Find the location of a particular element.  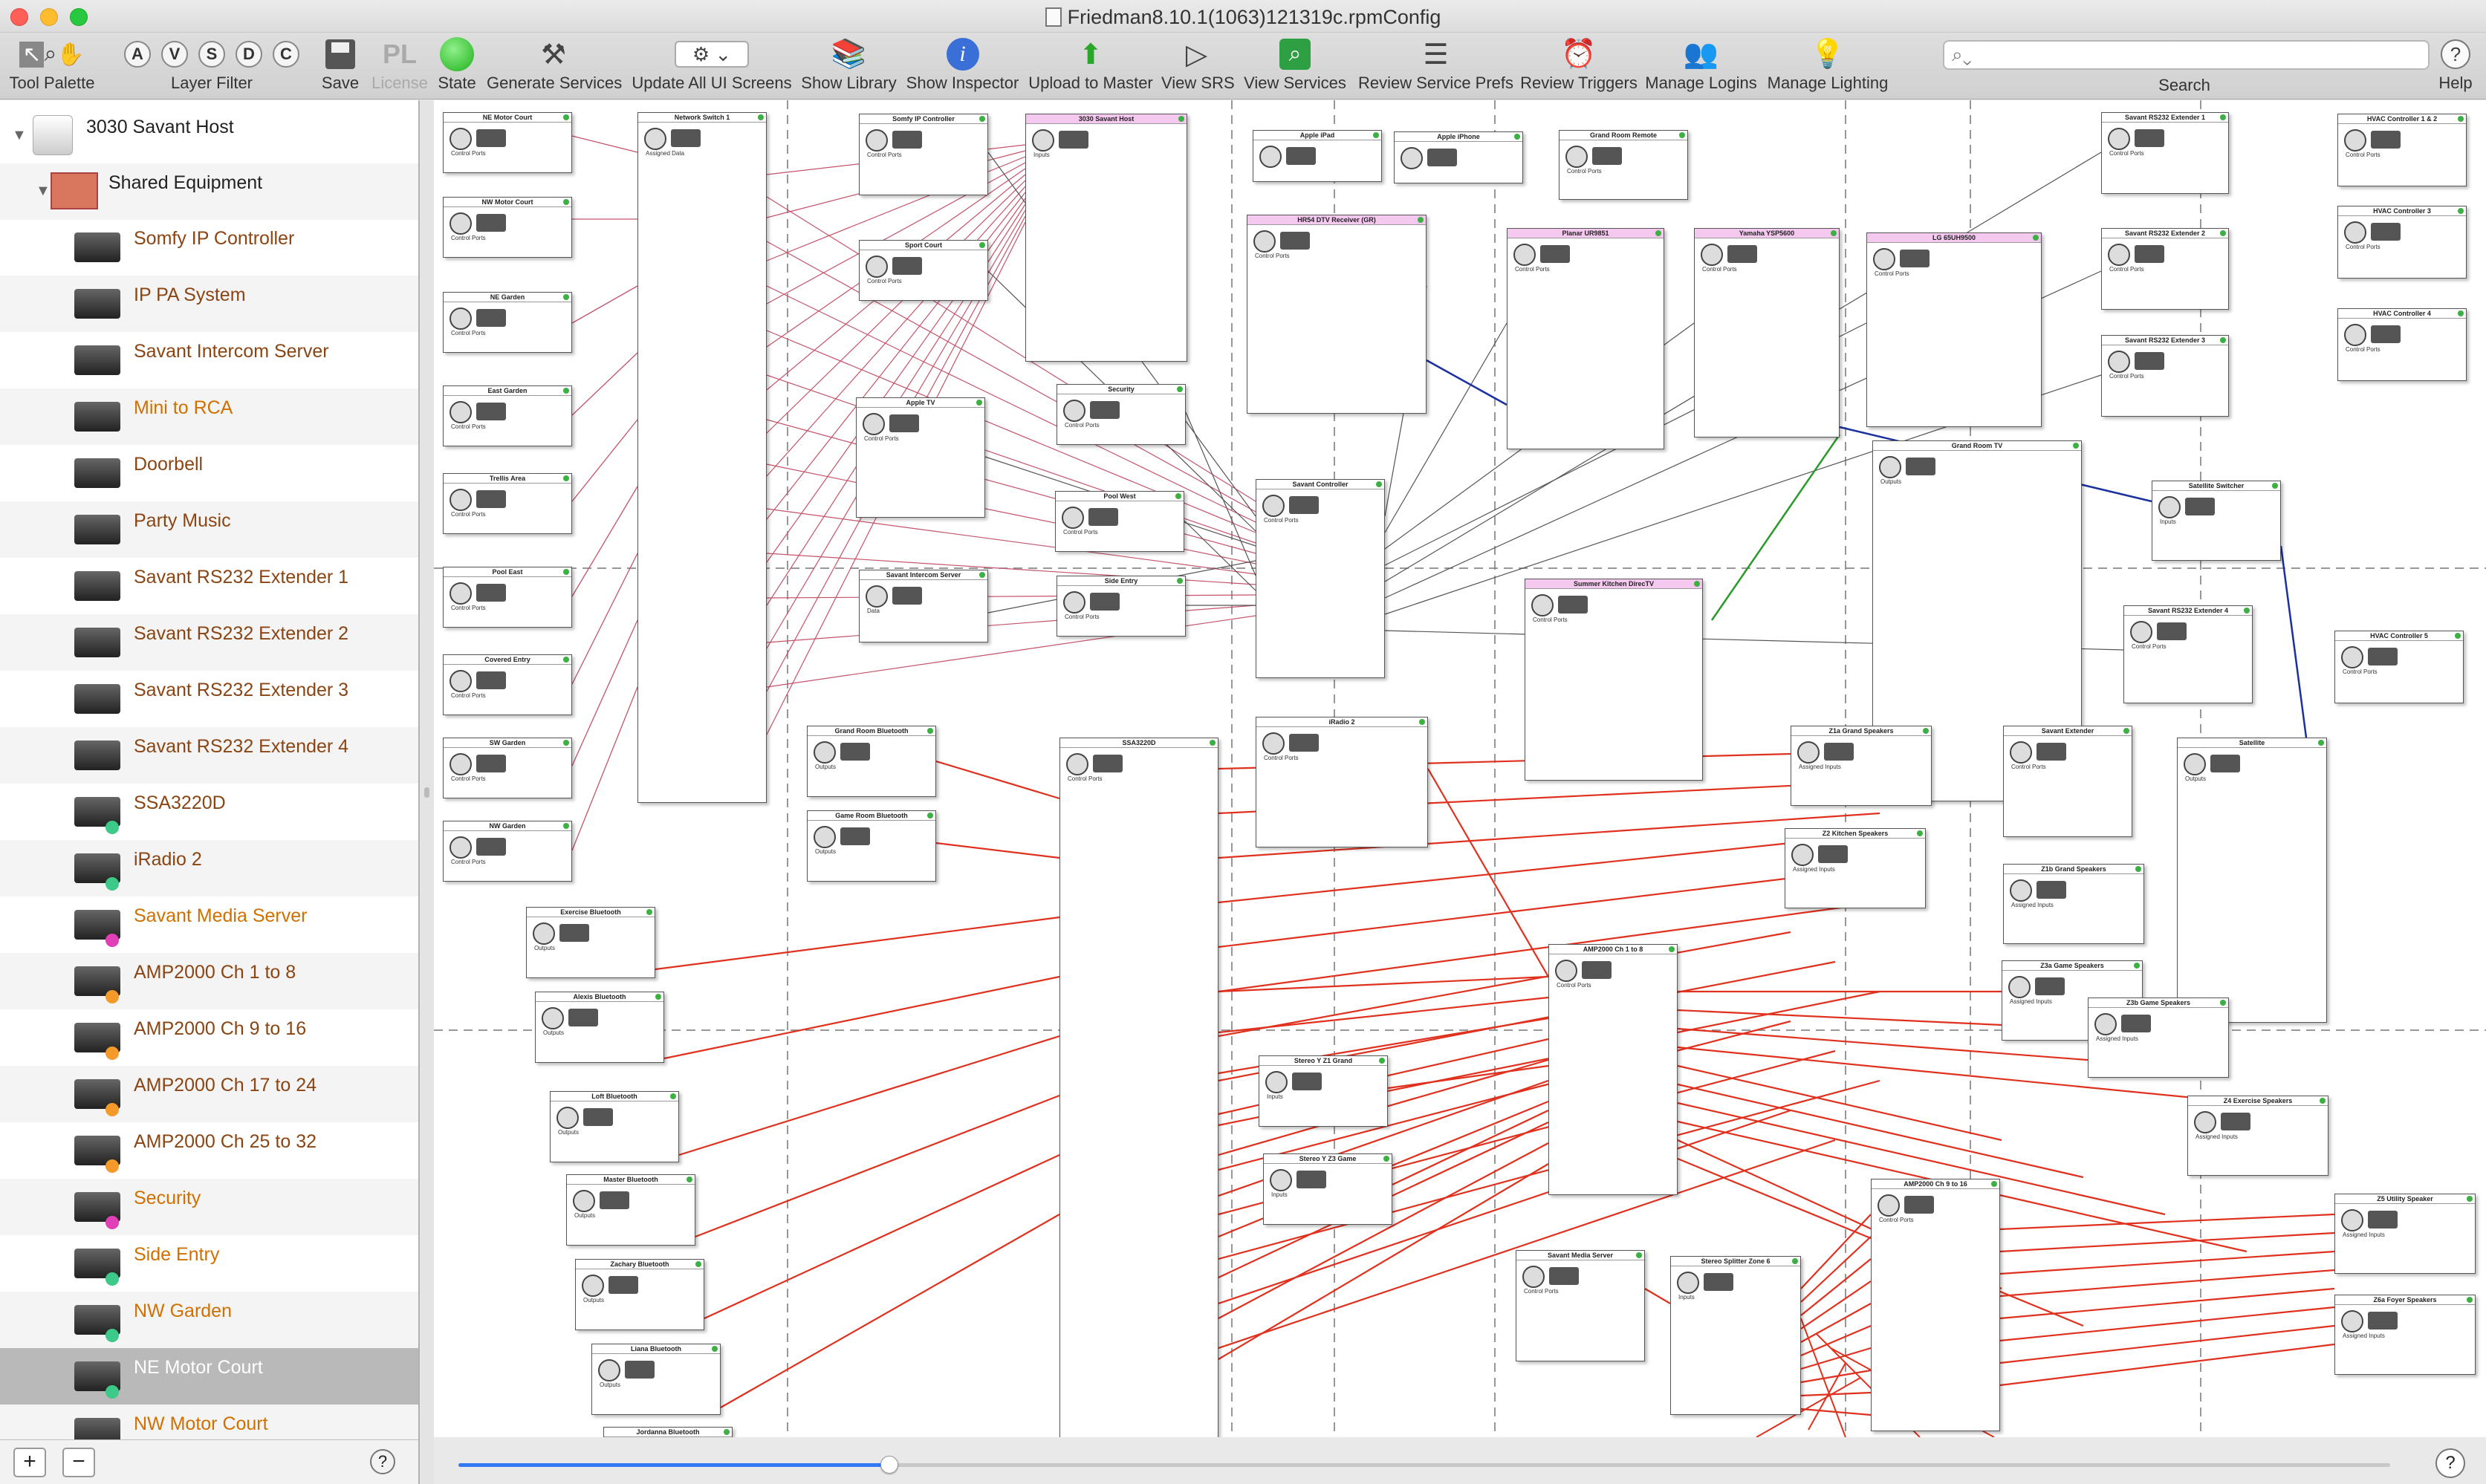

update-ui-button: ⚙ ⌄ Update All UI Screens is located at coordinates (712, 64).